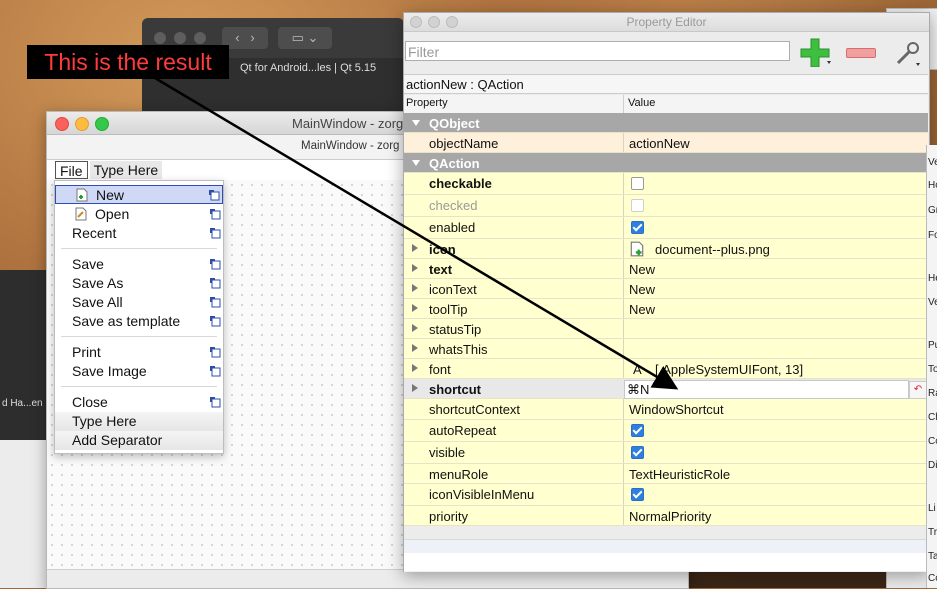 This screenshot has width=937, height=589. What do you see at coordinates (666, 409) in the screenshot?
I see `row-shortcutContext: shortcutContext WindowShortcut` at bounding box center [666, 409].